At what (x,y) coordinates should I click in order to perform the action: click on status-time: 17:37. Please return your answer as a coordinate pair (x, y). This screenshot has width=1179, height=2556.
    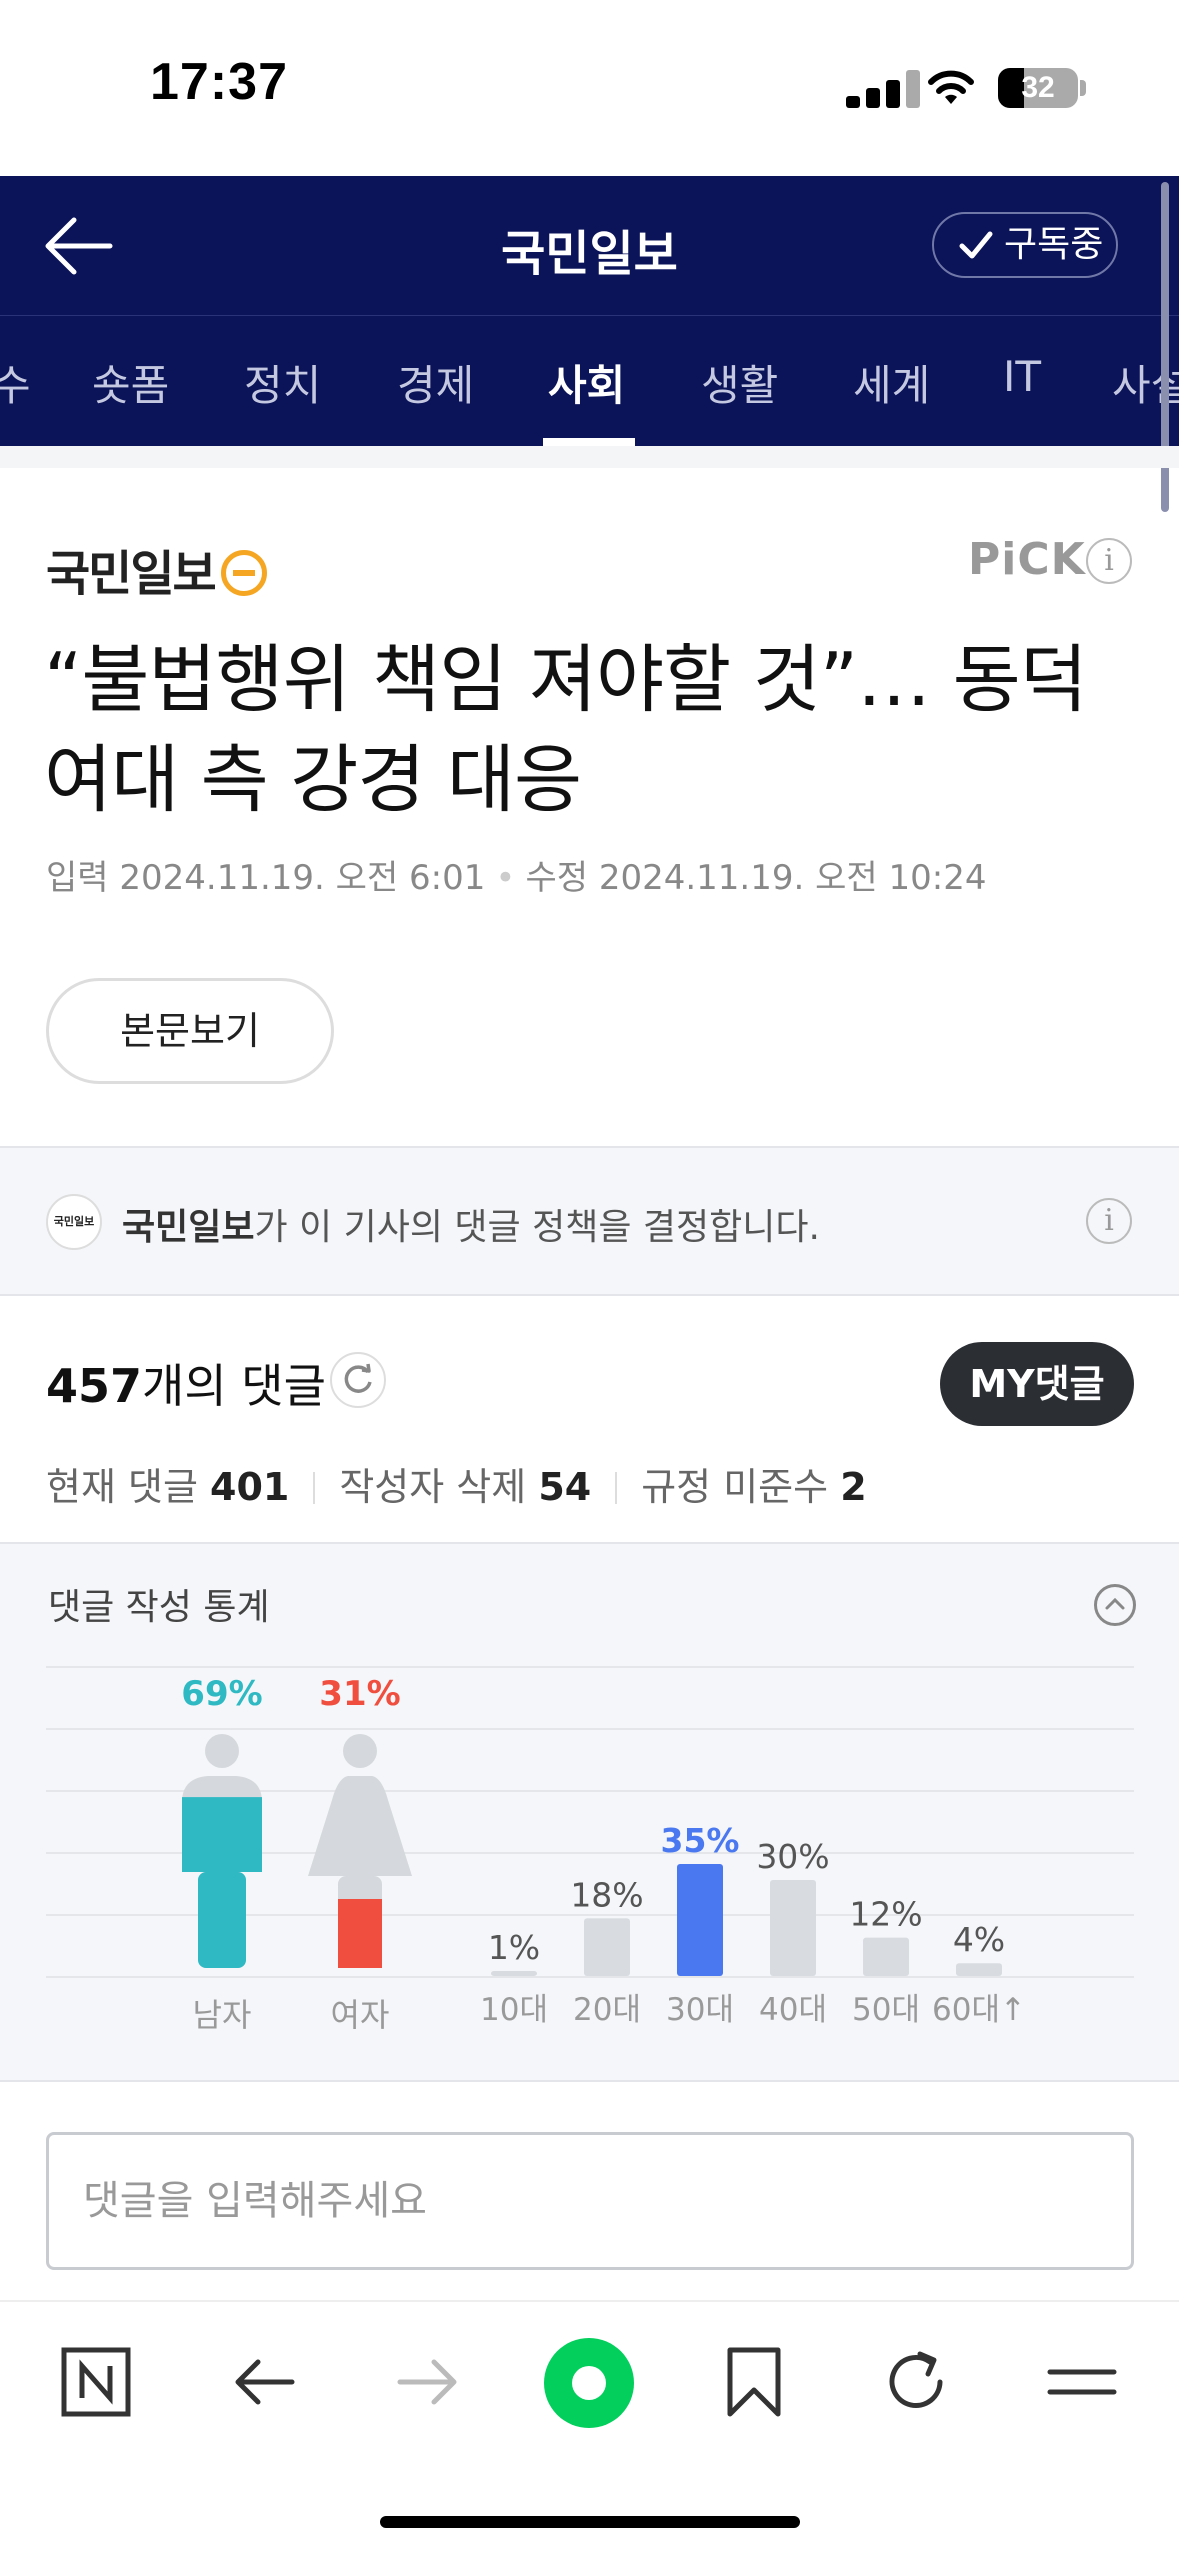
    Looking at the image, I should click on (219, 82).